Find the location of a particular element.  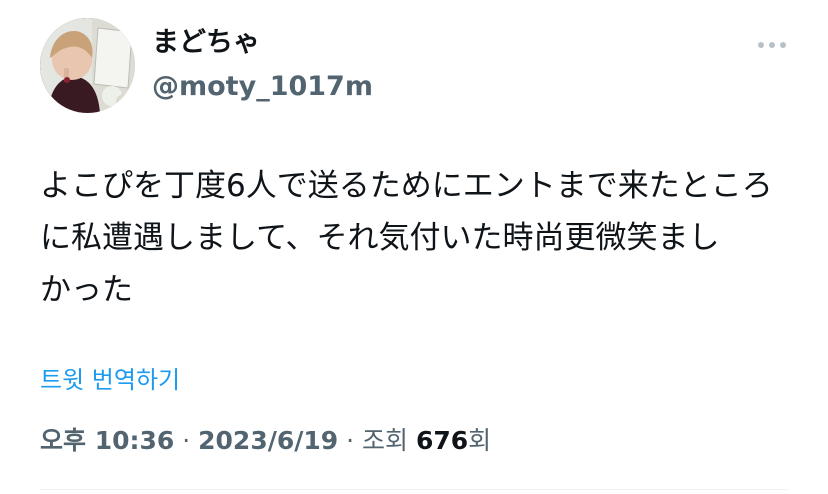

tweet-metadata: 오후 10:36 · 2023/6/19 · 조회 676회 is located at coordinates (265, 441).